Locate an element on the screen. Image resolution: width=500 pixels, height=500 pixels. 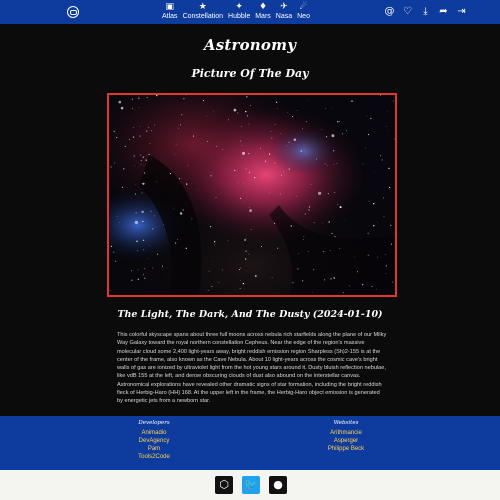
nav-item-atlas: ▣ Atlas is located at coordinates (170, 12).